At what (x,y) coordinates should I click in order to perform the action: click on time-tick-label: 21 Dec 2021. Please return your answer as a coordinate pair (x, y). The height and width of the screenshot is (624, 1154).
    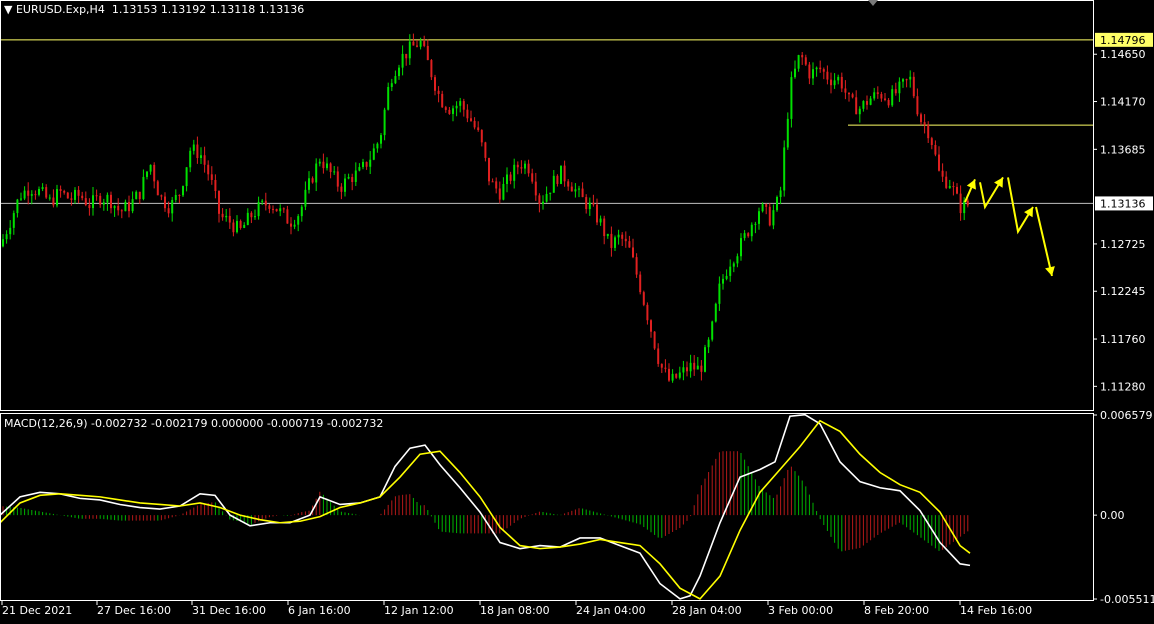
    Looking at the image, I should click on (37, 610).